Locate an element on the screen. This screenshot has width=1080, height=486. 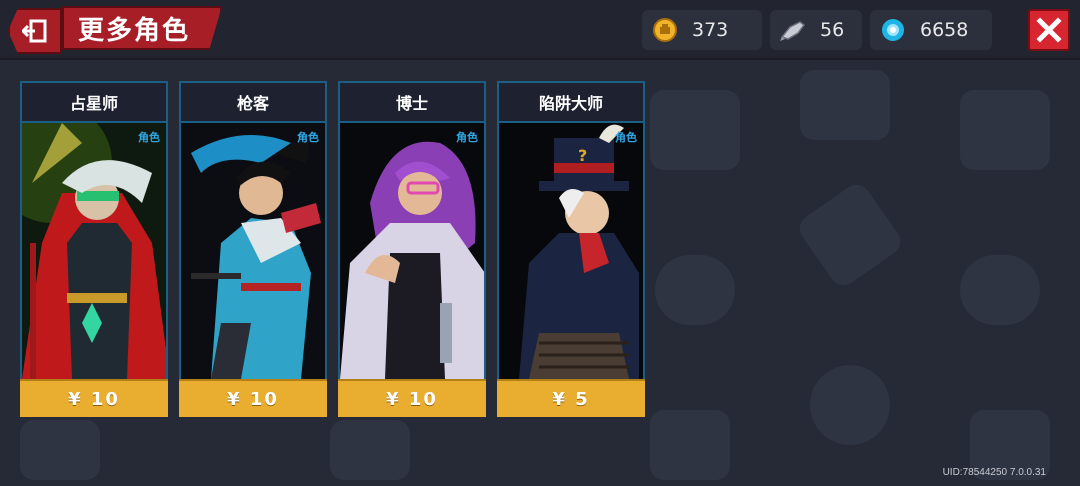
page-title-text: 更多角色 is located at coordinates (134, 30).